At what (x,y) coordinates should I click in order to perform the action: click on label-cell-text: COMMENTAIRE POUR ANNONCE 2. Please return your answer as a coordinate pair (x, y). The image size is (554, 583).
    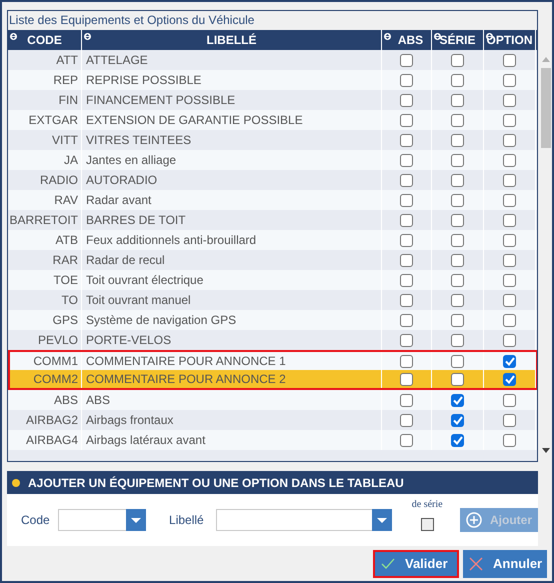
    Looking at the image, I should click on (186, 379).